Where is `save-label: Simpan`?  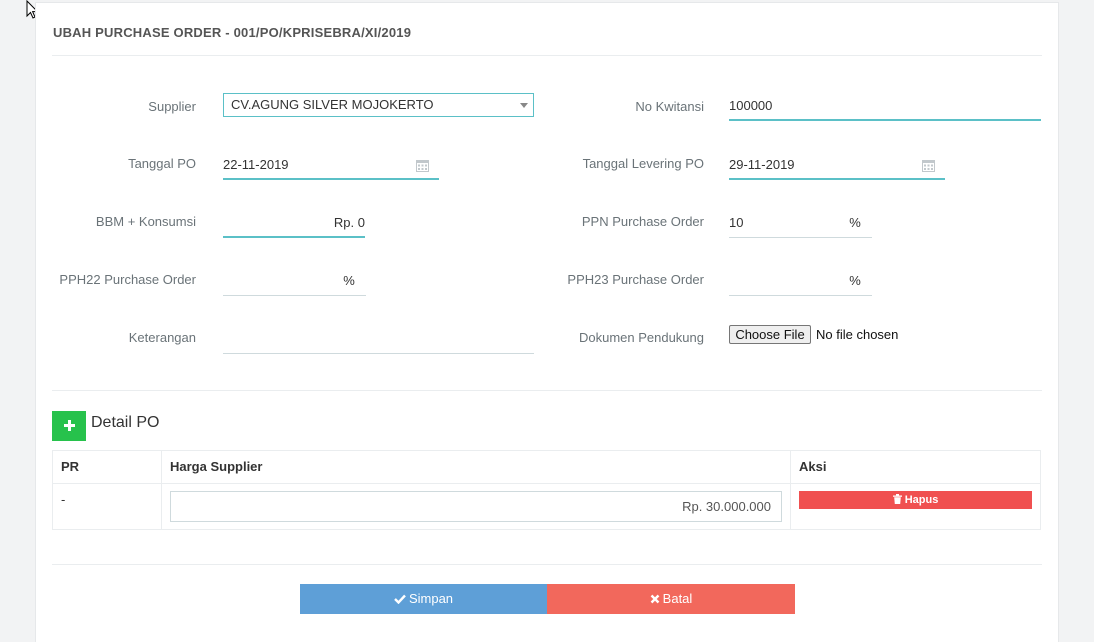 save-label: Simpan is located at coordinates (431, 598).